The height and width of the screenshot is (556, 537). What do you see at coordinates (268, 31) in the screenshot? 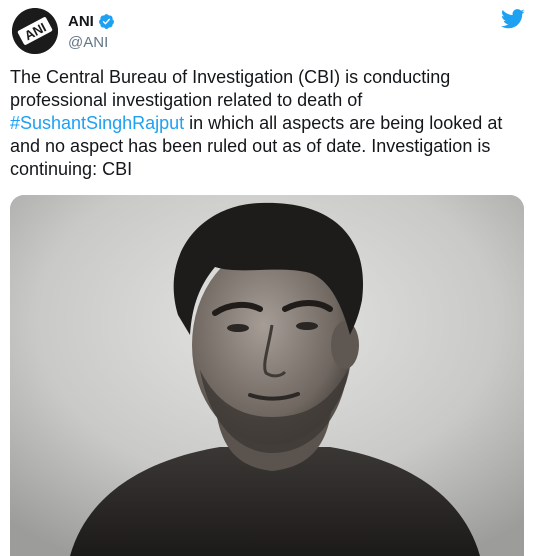
I see `tweet-header: ANI ANI @ANI` at bounding box center [268, 31].